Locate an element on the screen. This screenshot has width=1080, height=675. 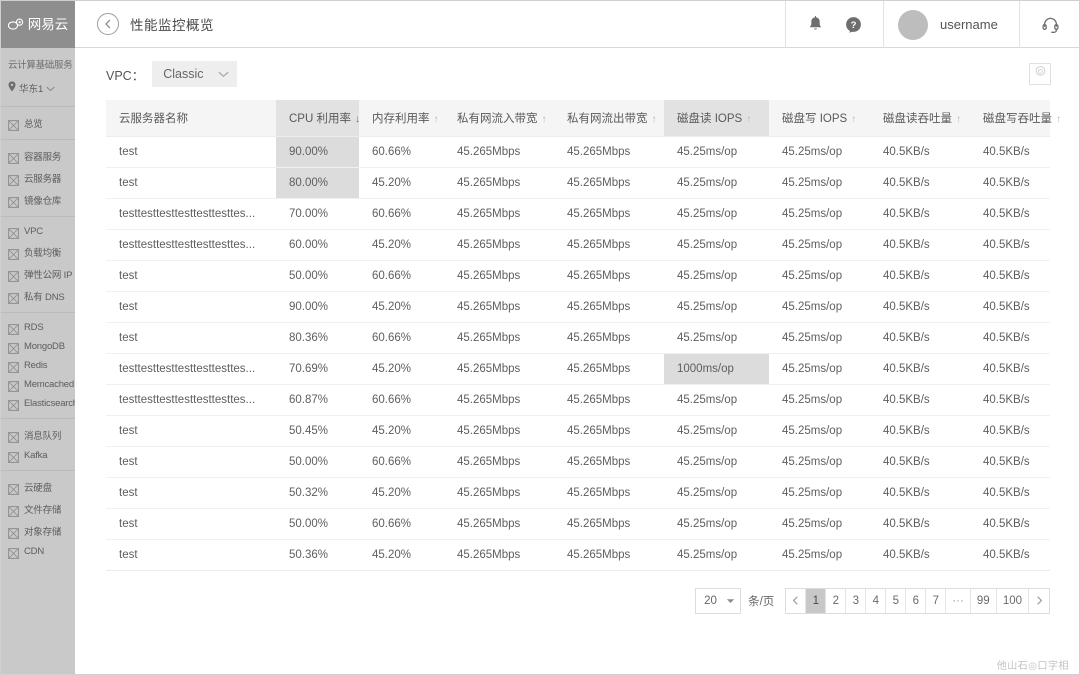
sort-desc-icon: ↓ is located at coordinates (357, 119).